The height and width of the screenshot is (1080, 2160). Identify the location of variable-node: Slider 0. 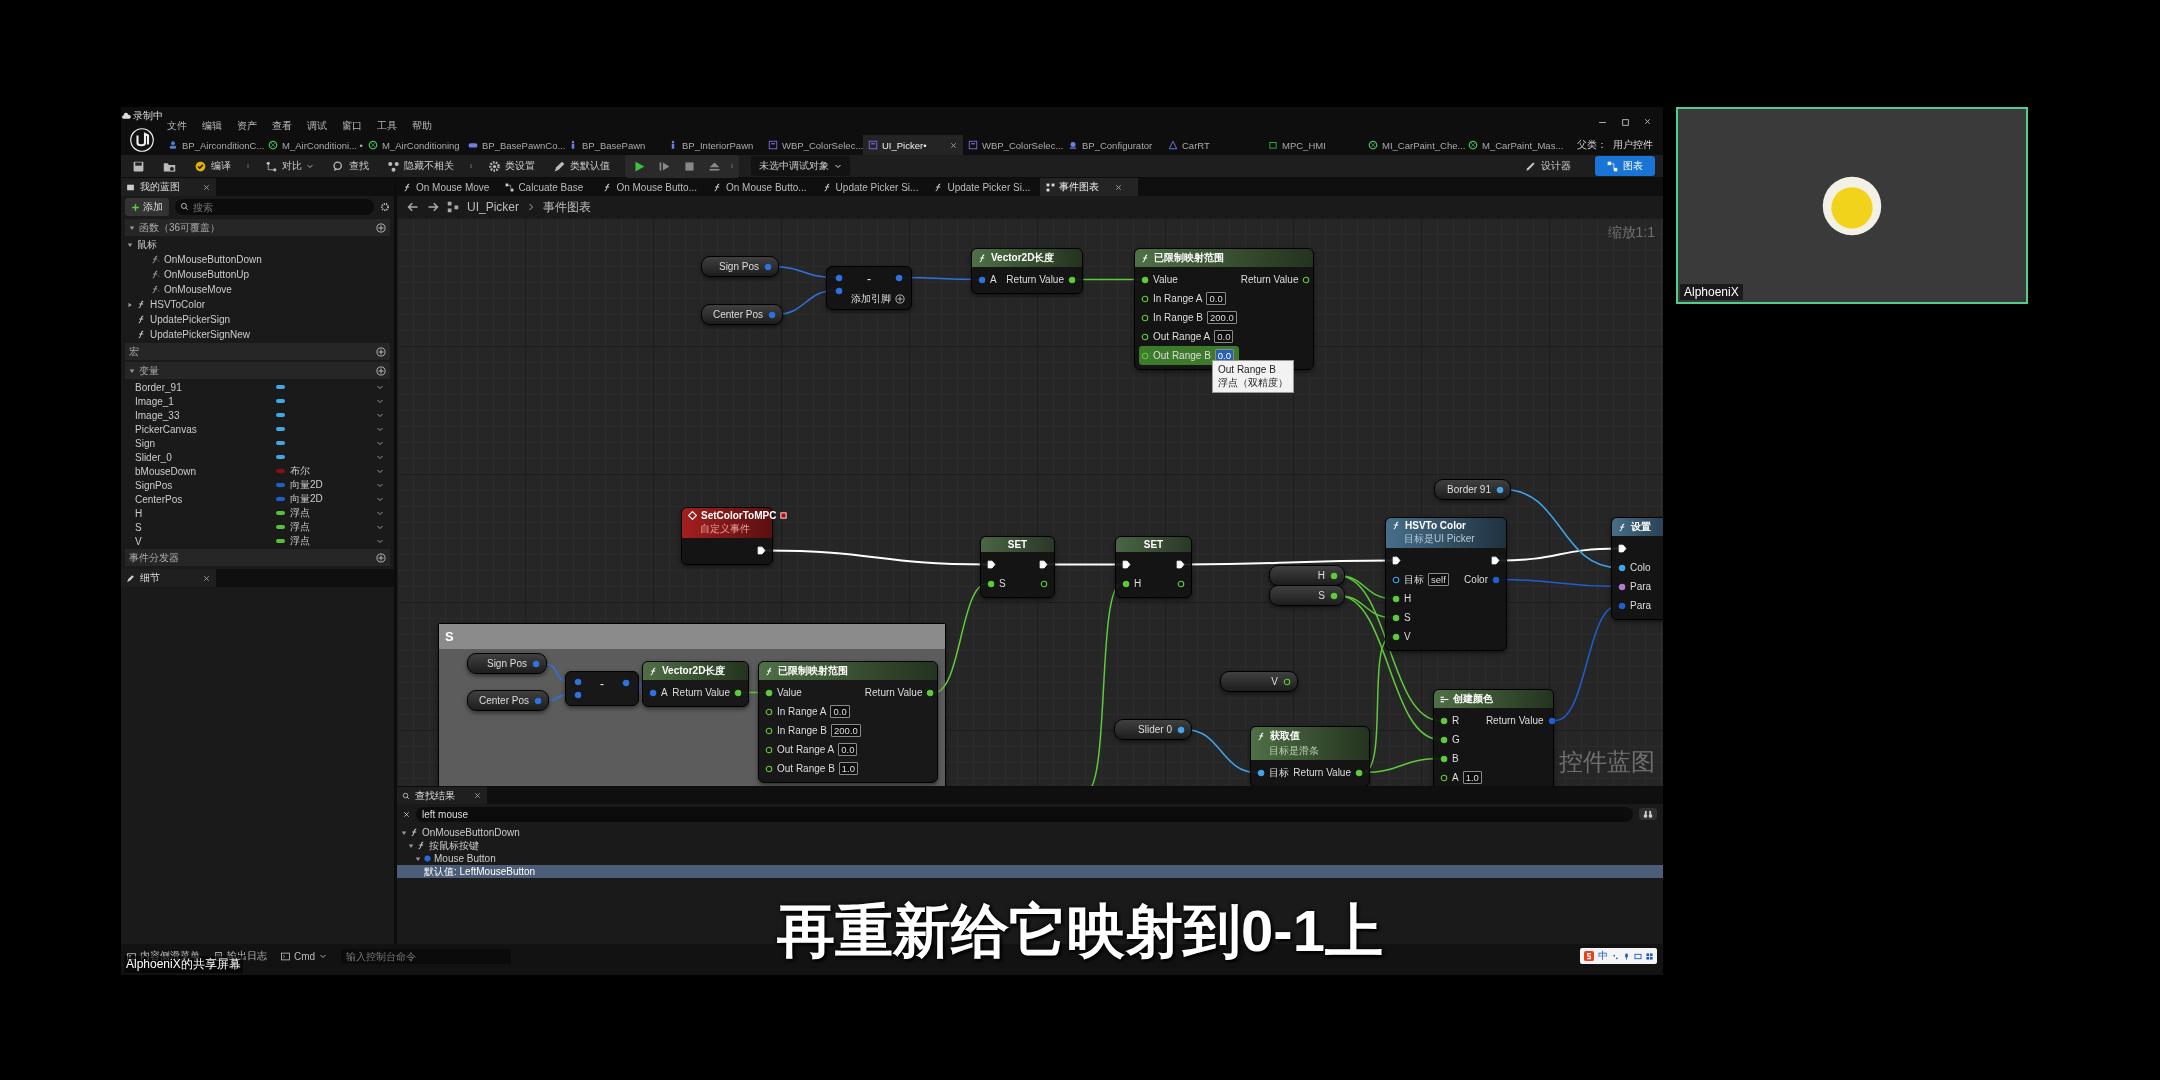
(1153, 729).